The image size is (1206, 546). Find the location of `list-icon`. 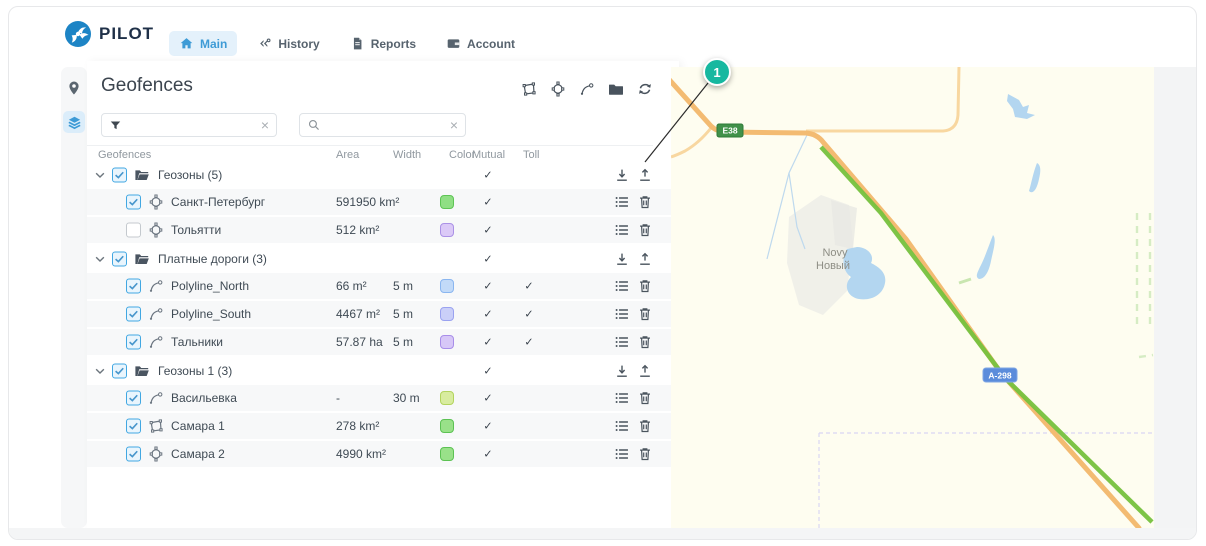

list-icon is located at coordinates (622, 314).